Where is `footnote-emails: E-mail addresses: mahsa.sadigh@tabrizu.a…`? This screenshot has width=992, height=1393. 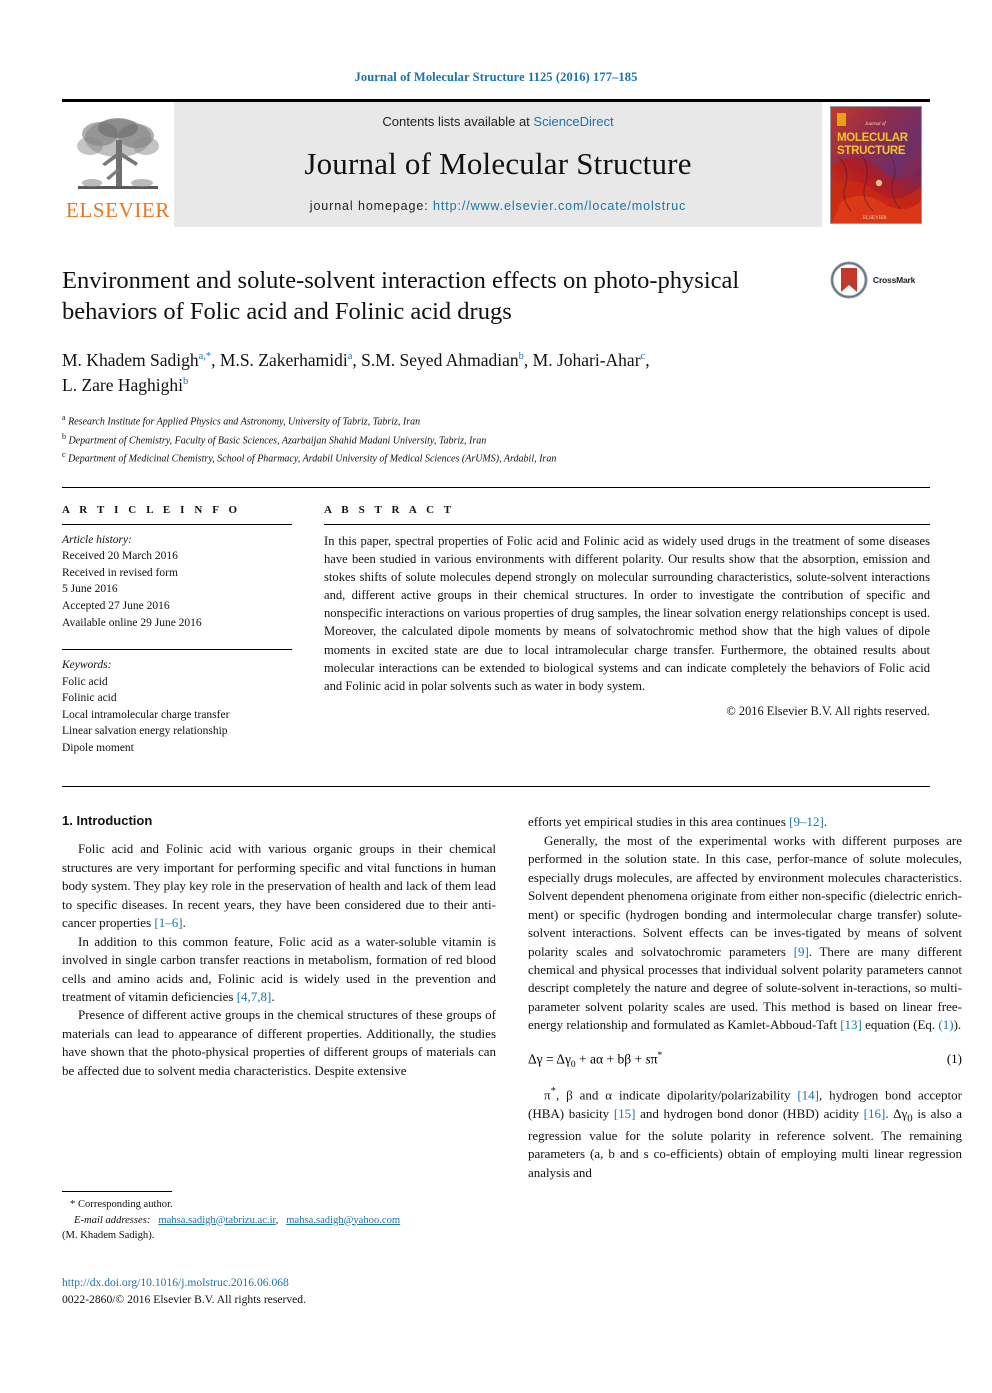
footnote-emails: E-mail addresses: mahsa.sadigh@tabrizu.a… is located at coordinates (237, 1220).